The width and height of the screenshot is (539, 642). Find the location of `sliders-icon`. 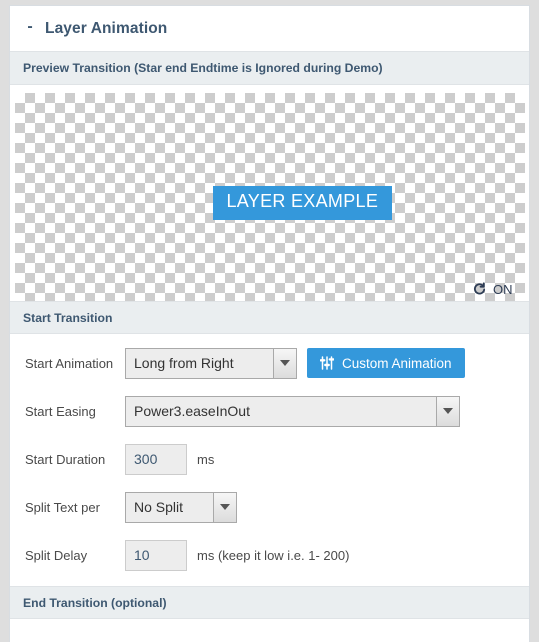

sliders-icon is located at coordinates (327, 363).